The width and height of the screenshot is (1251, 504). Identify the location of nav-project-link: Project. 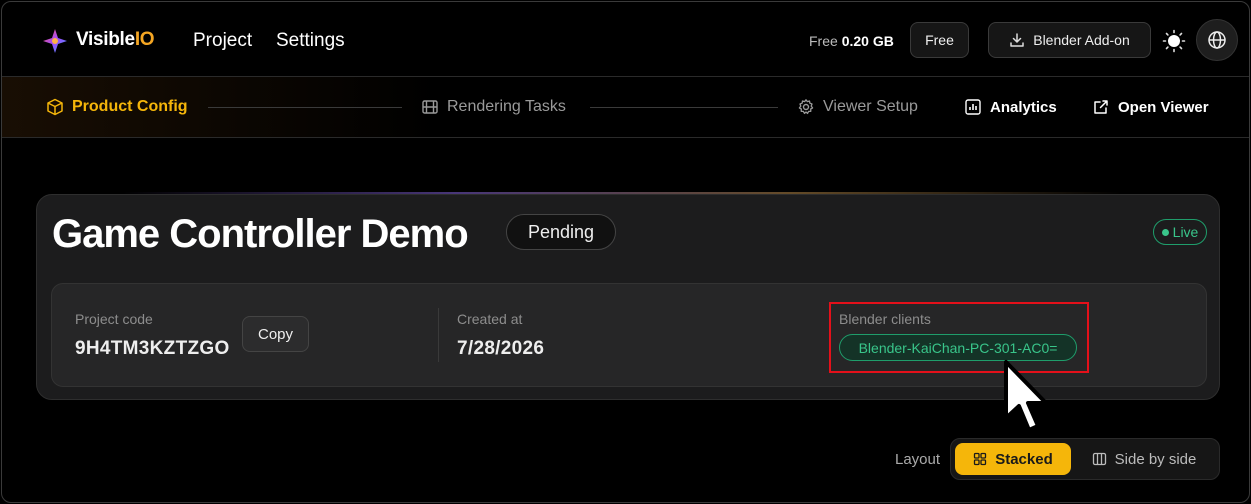
(222, 41).